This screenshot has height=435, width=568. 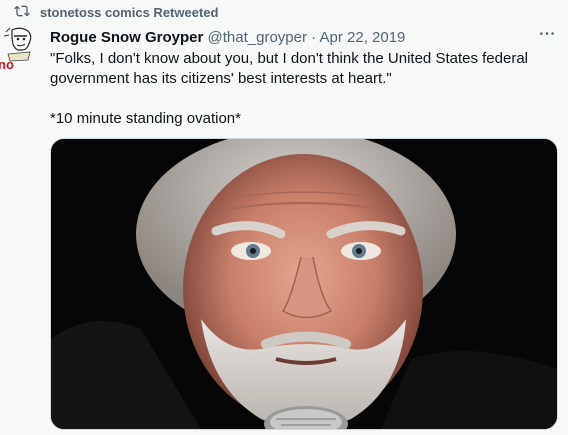 I want to click on avatar: no, so click(x=19, y=49).